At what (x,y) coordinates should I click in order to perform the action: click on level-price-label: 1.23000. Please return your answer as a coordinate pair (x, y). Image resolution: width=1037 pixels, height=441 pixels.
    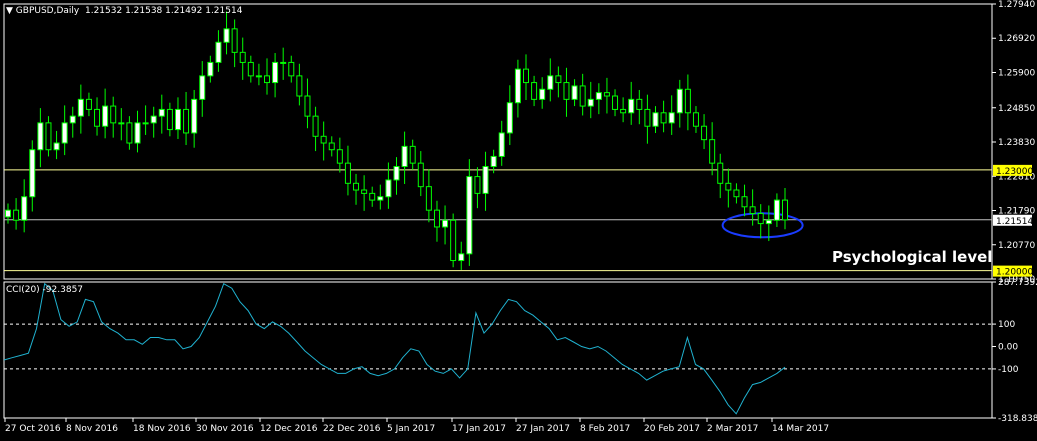
    Looking at the image, I should click on (1014, 172).